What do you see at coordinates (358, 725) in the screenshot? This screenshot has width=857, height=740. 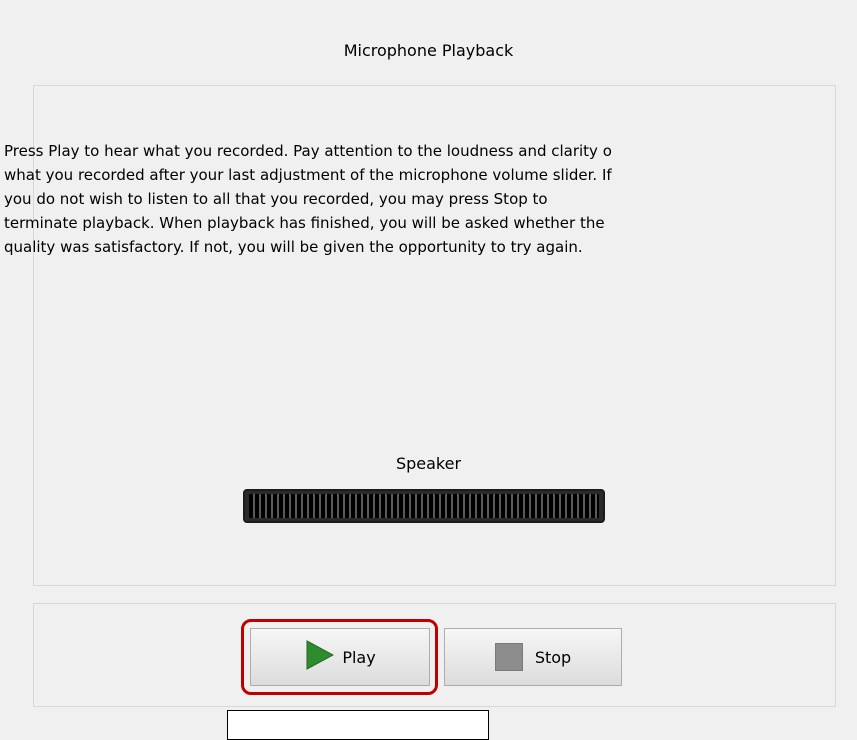 I see `bottom-text-box` at bounding box center [358, 725].